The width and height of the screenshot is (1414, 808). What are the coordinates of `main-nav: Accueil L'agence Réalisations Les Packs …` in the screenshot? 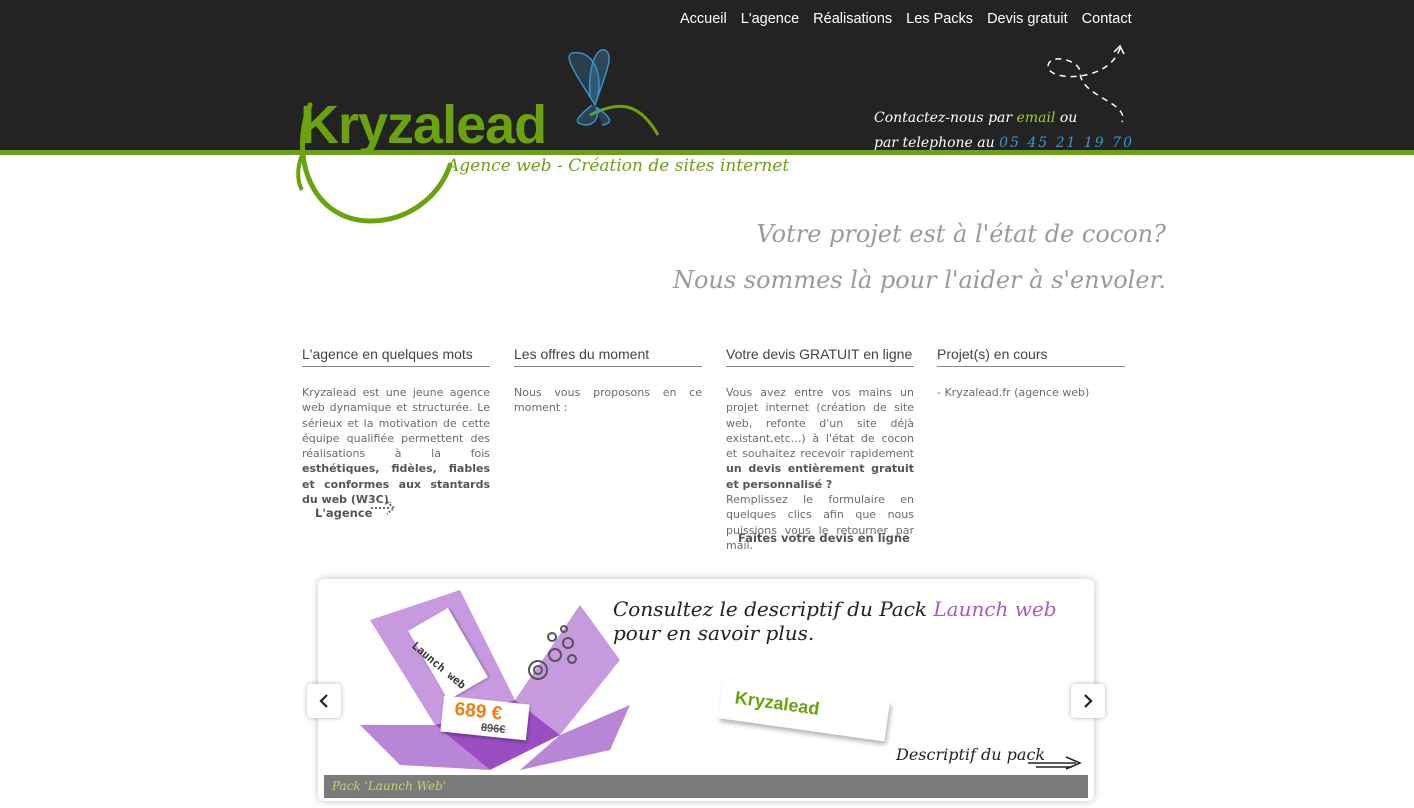 It's located at (906, 19).